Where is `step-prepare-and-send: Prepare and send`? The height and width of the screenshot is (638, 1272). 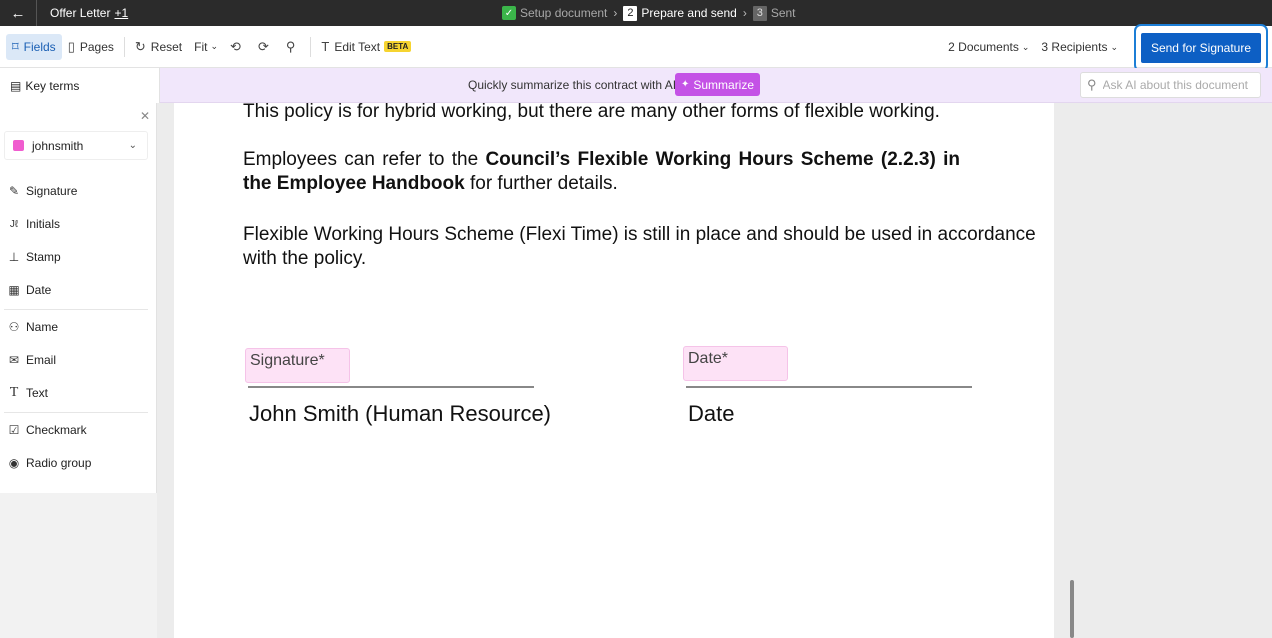 step-prepare-and-send: Prepare and send is located at coordinates (689, 13).